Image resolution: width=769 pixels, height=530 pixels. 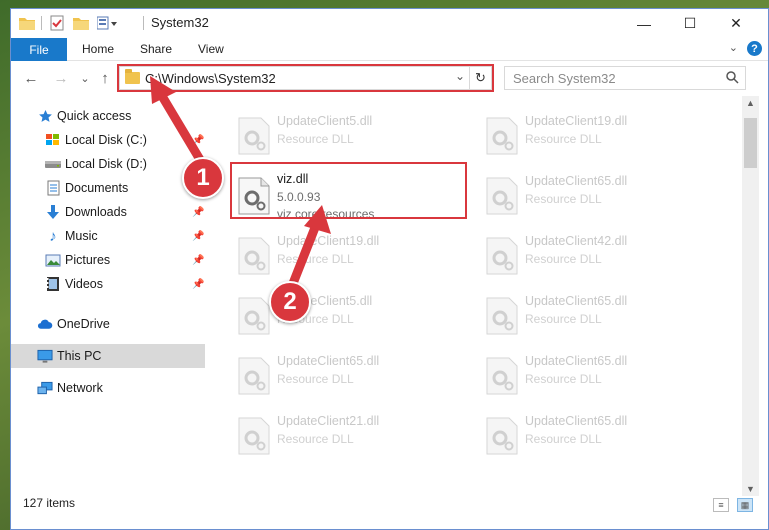 What do you see at coordinates (96, 212) in the screenshot?
I see `sidebar-item-label: Downloads` at bounding box center [96, 212].